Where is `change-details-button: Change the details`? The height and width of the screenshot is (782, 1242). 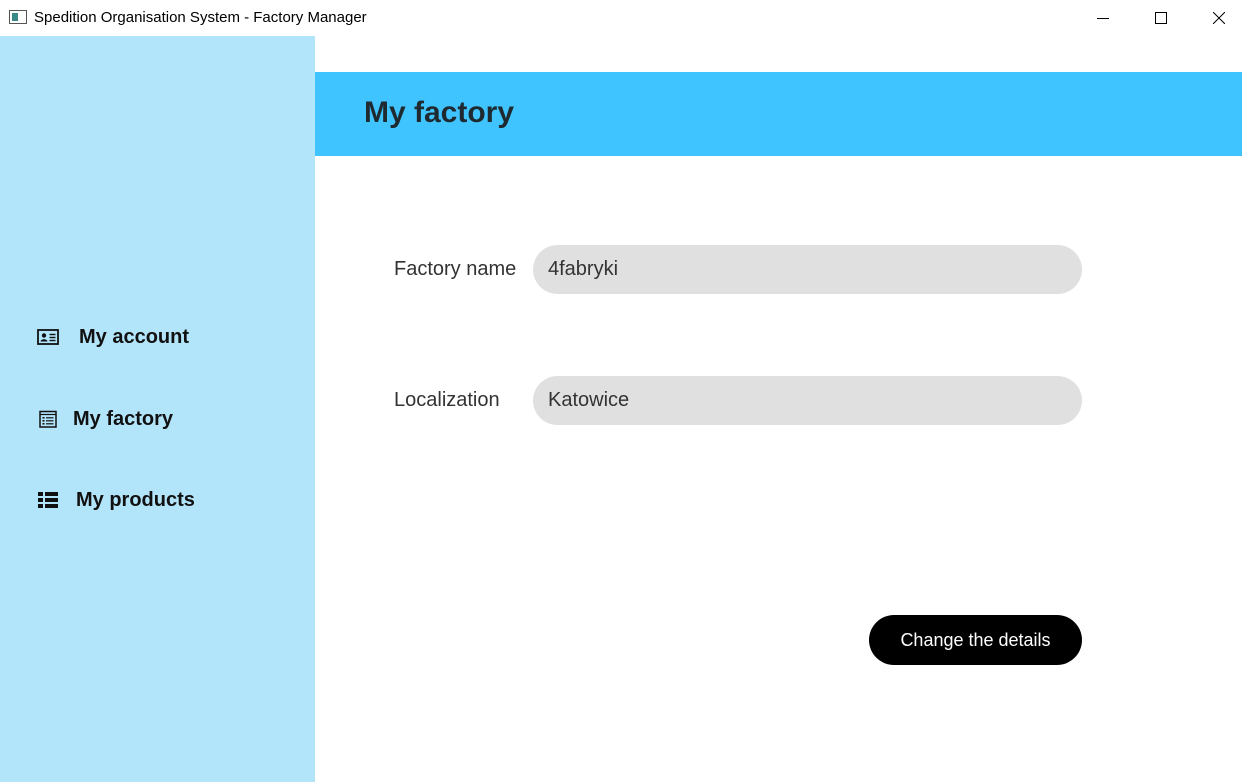
change-details-button: Change the details is located at coordinates (975, 640).